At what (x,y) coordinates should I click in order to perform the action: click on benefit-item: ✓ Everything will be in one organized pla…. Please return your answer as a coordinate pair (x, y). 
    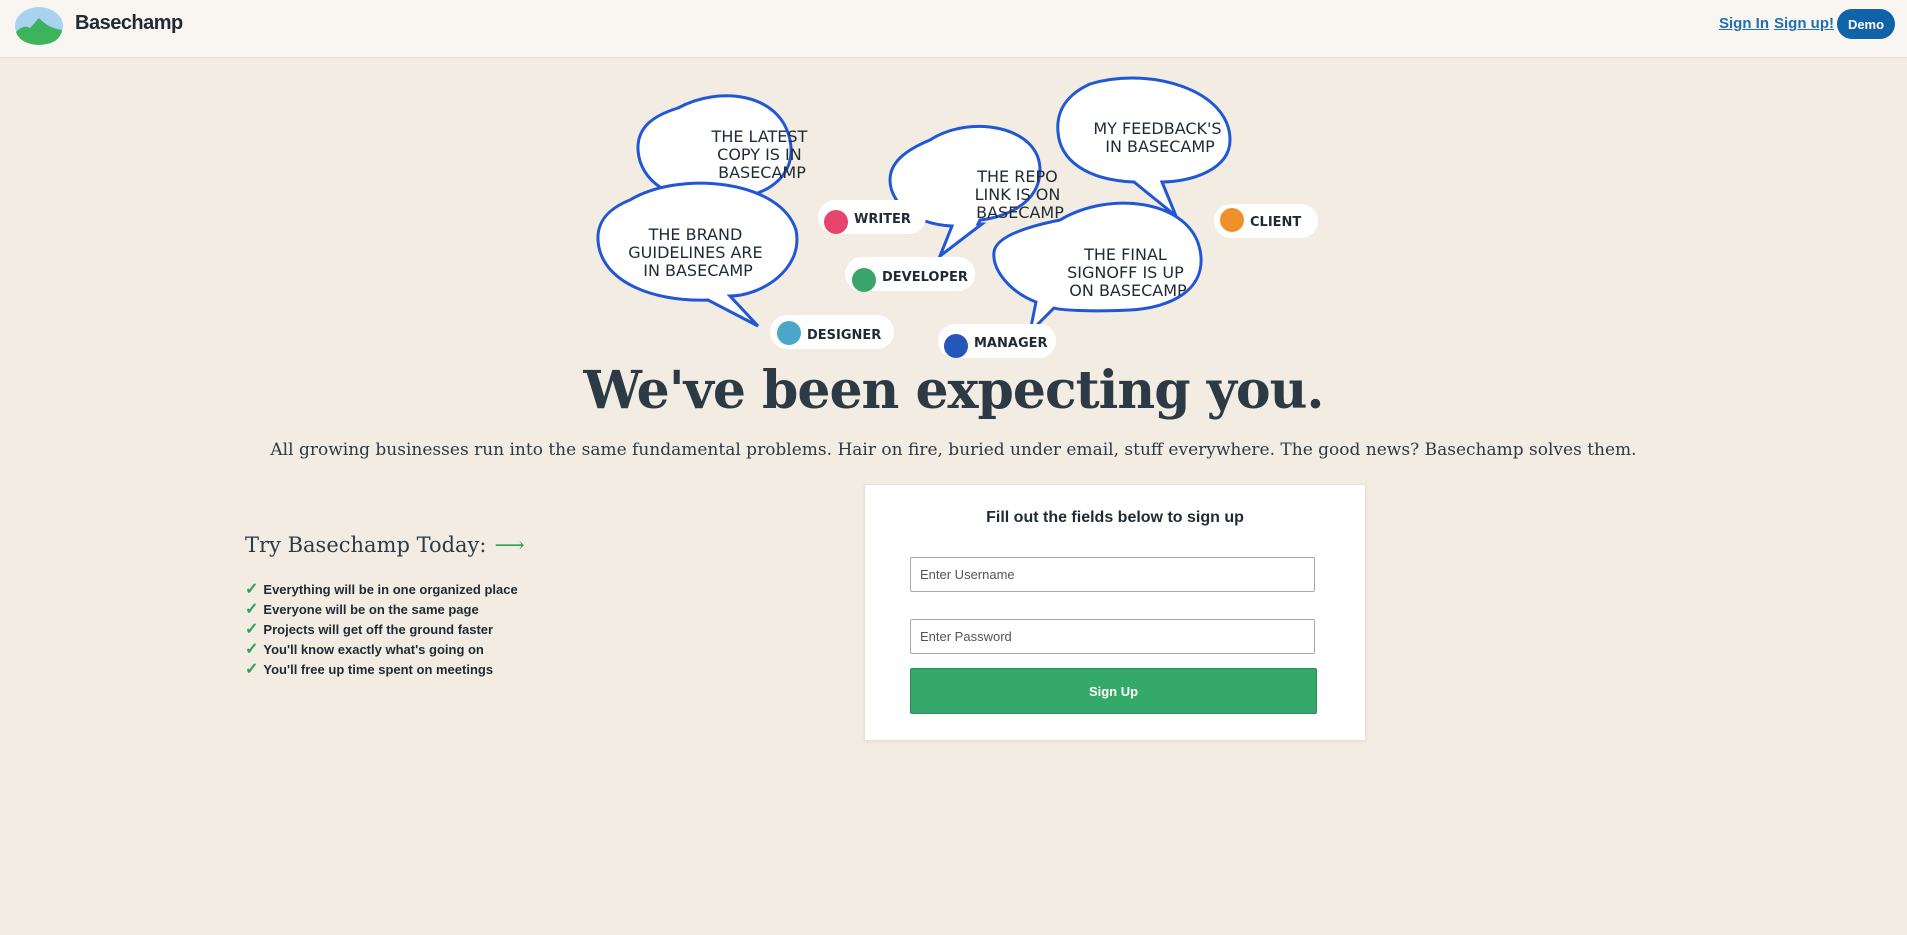
    Looking at the image, I should click on (381, 589).